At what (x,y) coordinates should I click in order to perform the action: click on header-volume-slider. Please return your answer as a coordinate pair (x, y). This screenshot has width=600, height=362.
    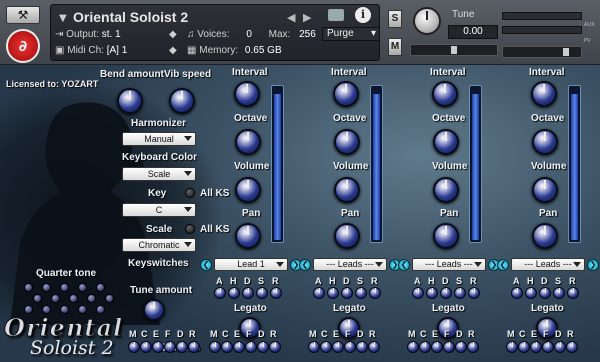
    Looking at the image, I should click on (542, 52).